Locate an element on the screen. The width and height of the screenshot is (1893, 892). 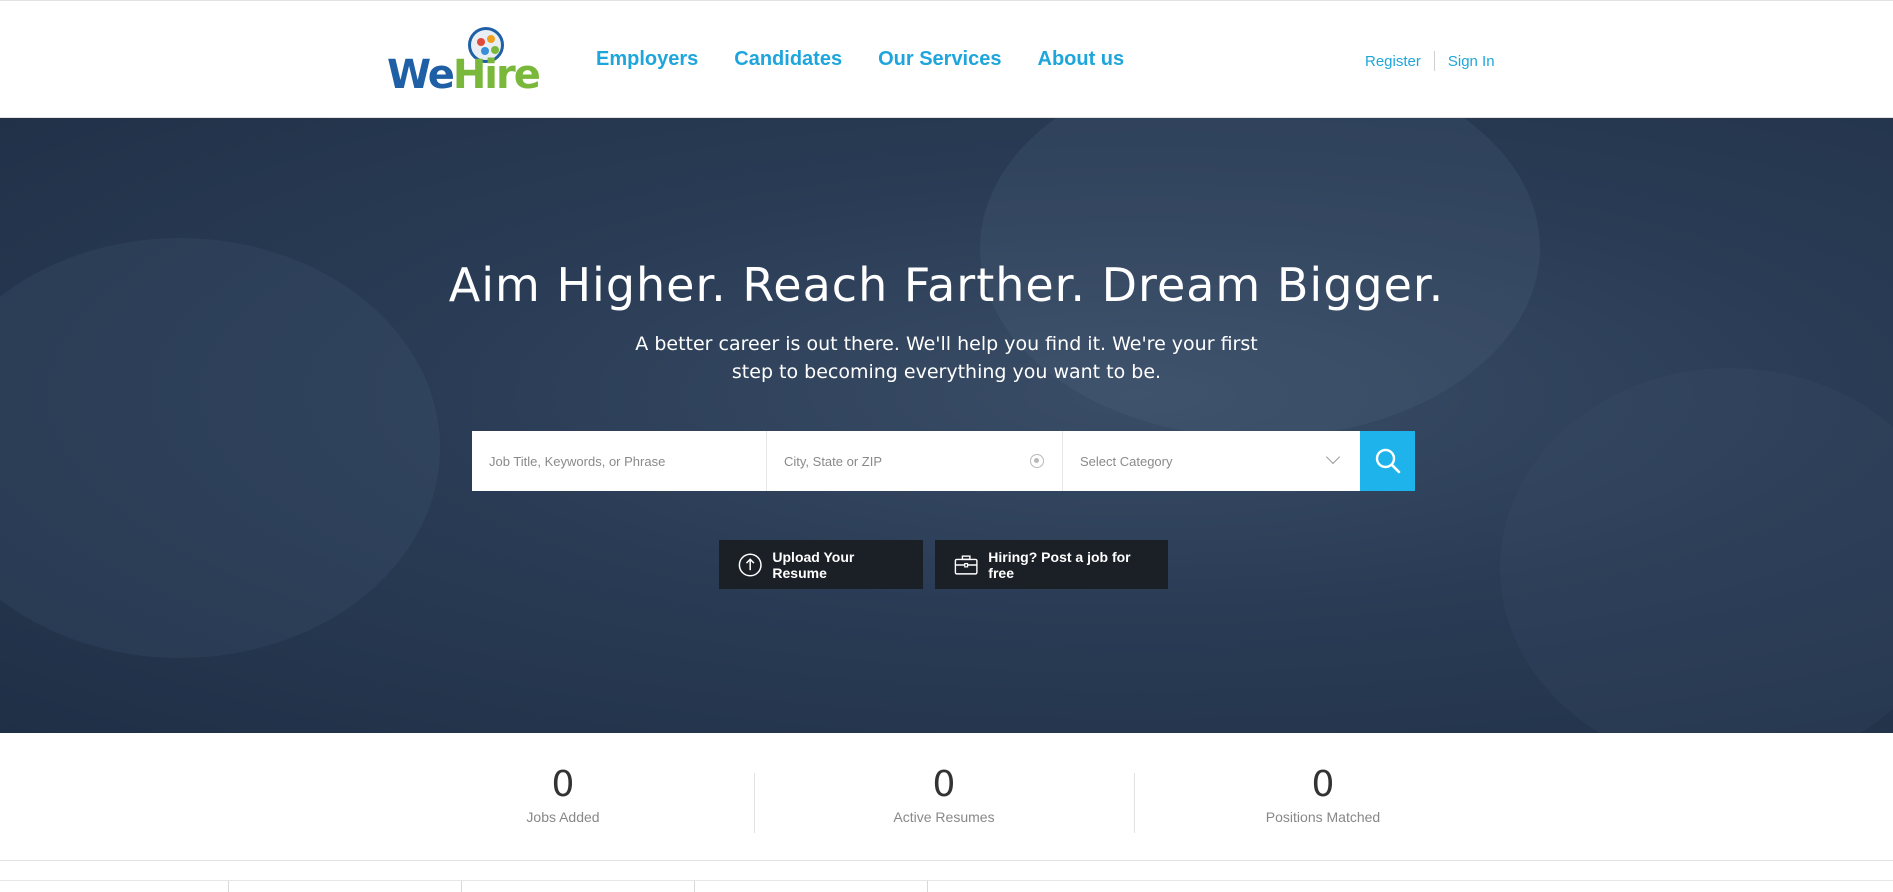
auth-links: Register Sign In is located at coordinates (1430, 61).